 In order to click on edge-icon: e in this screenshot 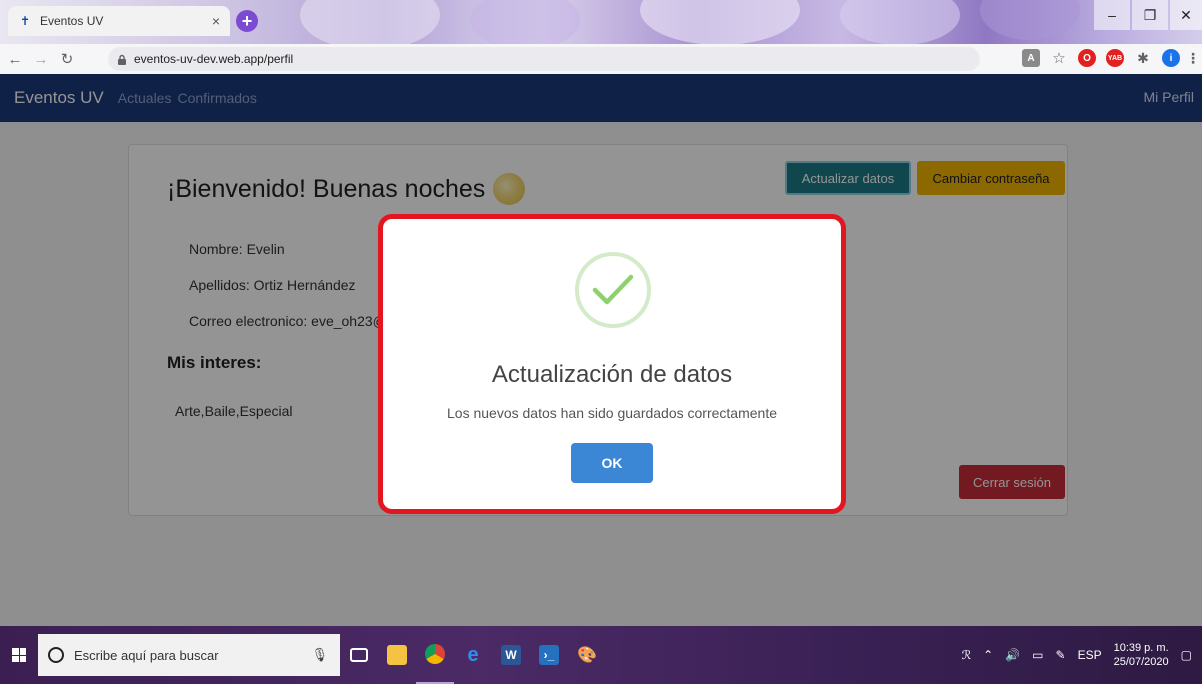, I will do `click(473, 654)`.